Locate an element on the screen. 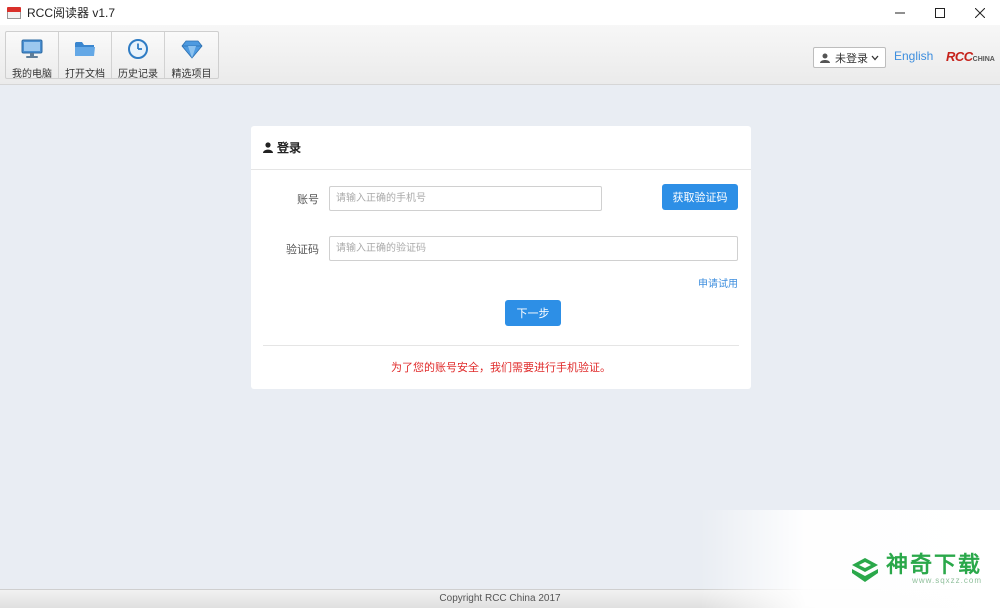  account-label: 账号 is located at coordinates (308, 200).